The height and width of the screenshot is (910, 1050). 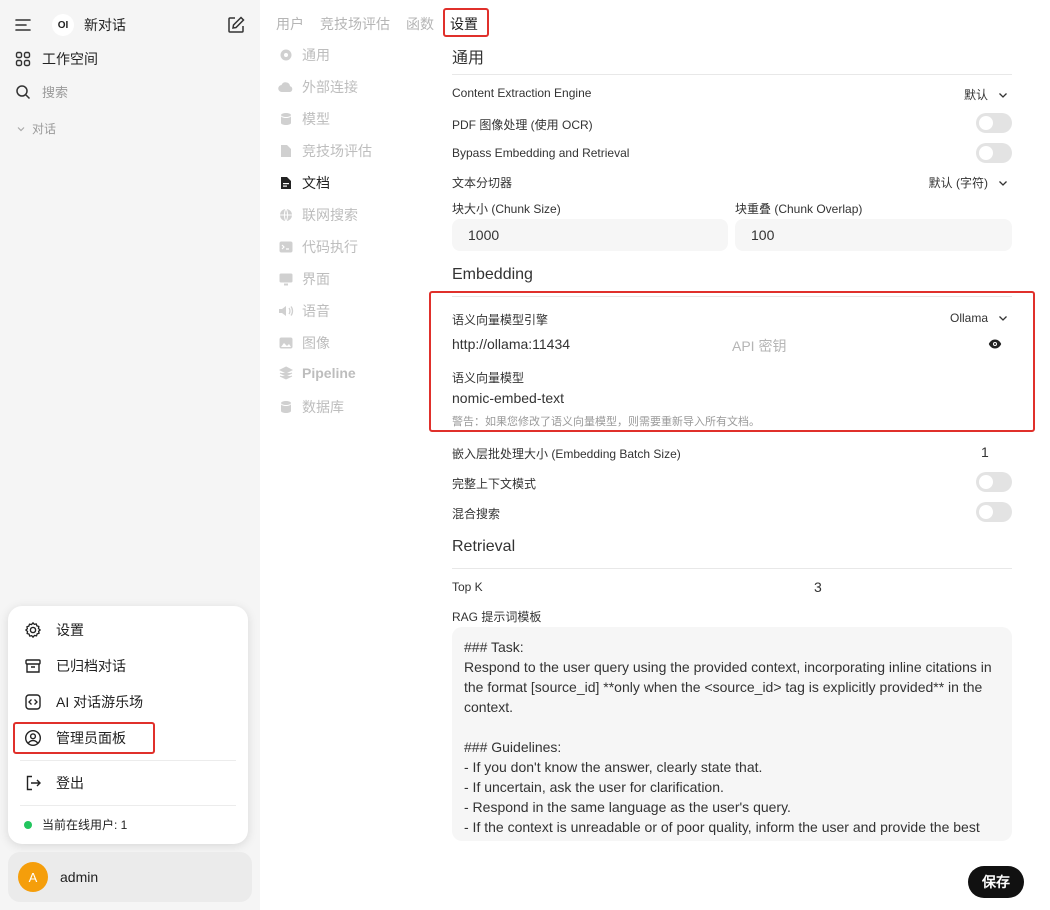 I want to click on speaker-icon, so click(x=286, y=311).